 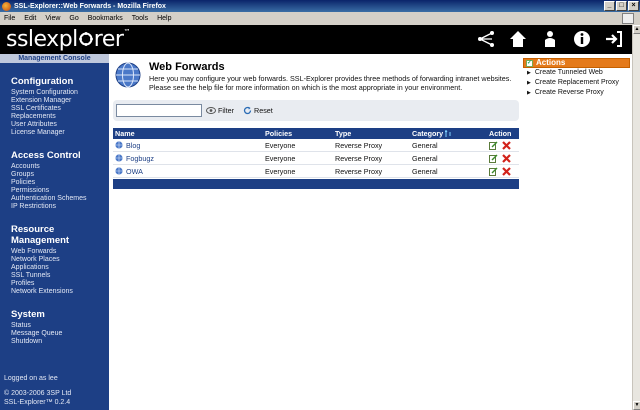 What do you see at coordinates (187, 67) in the screenshot?
I see `page-title: Web Forwards` at bounding box center [187, 67].